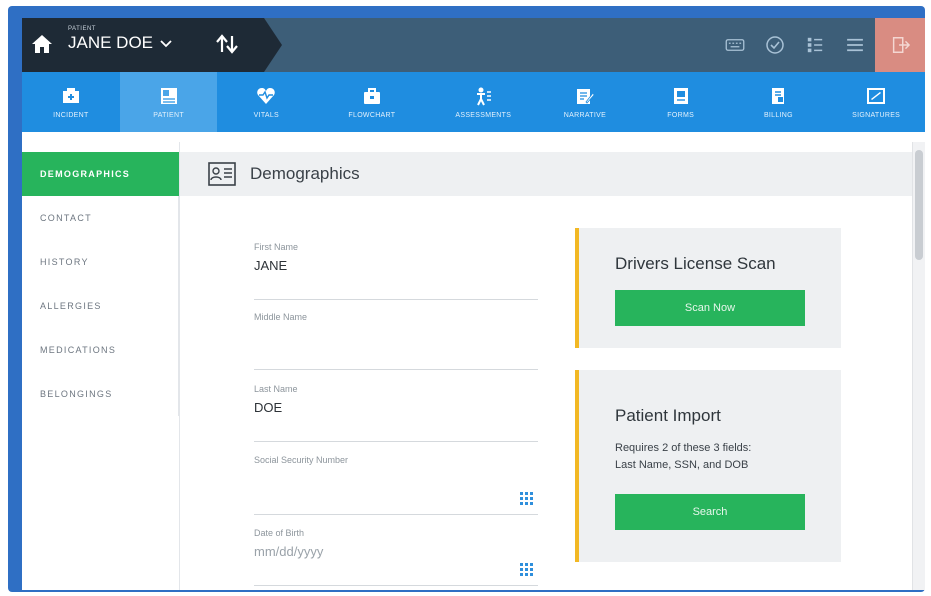  I want to click on last-name-label: Last Name, so click(276, 389).